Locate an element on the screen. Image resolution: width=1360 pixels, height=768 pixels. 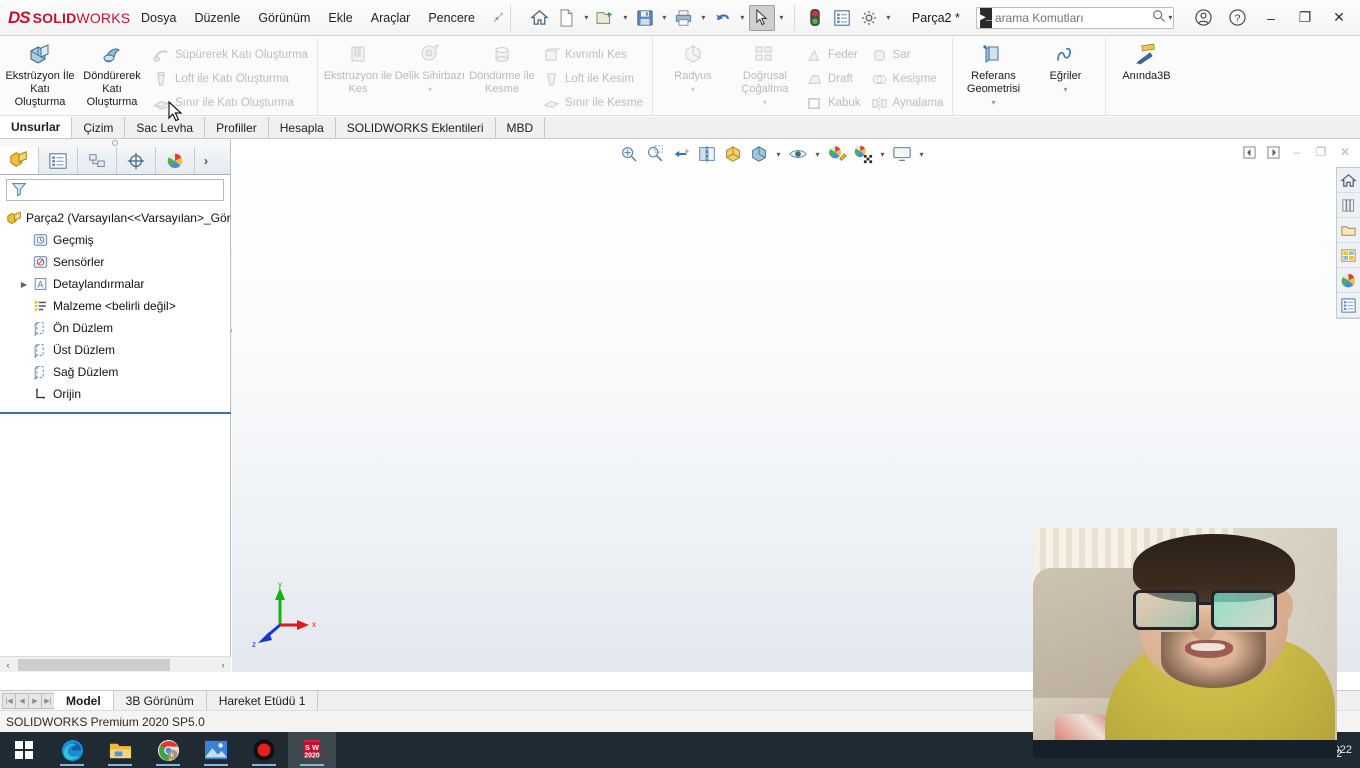
panel-grip is located at coordinates (115, 143).